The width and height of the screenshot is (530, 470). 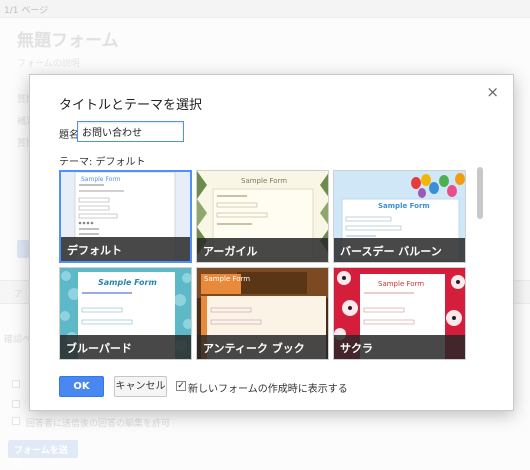 What do you see at coordinates (125, 216) in the screenshot?
I see `theme-tile-default: Sample Form デフォルト` at bounding box center [125, 216].